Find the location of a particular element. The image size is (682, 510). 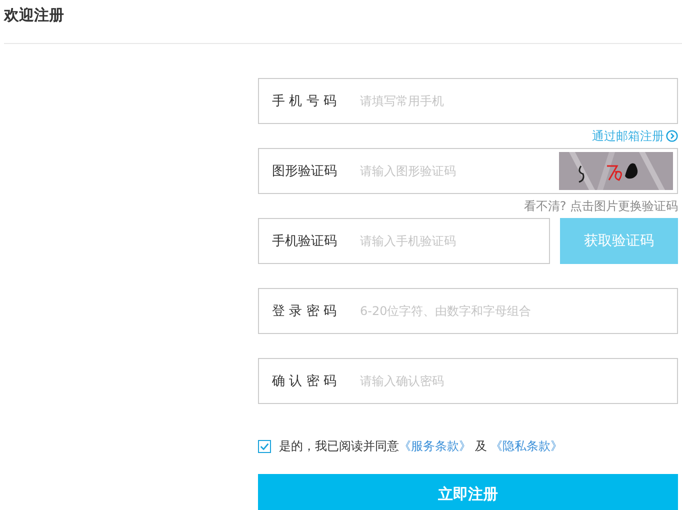

field-label: 手 机 号 码 is located at coordinates (305, 101).